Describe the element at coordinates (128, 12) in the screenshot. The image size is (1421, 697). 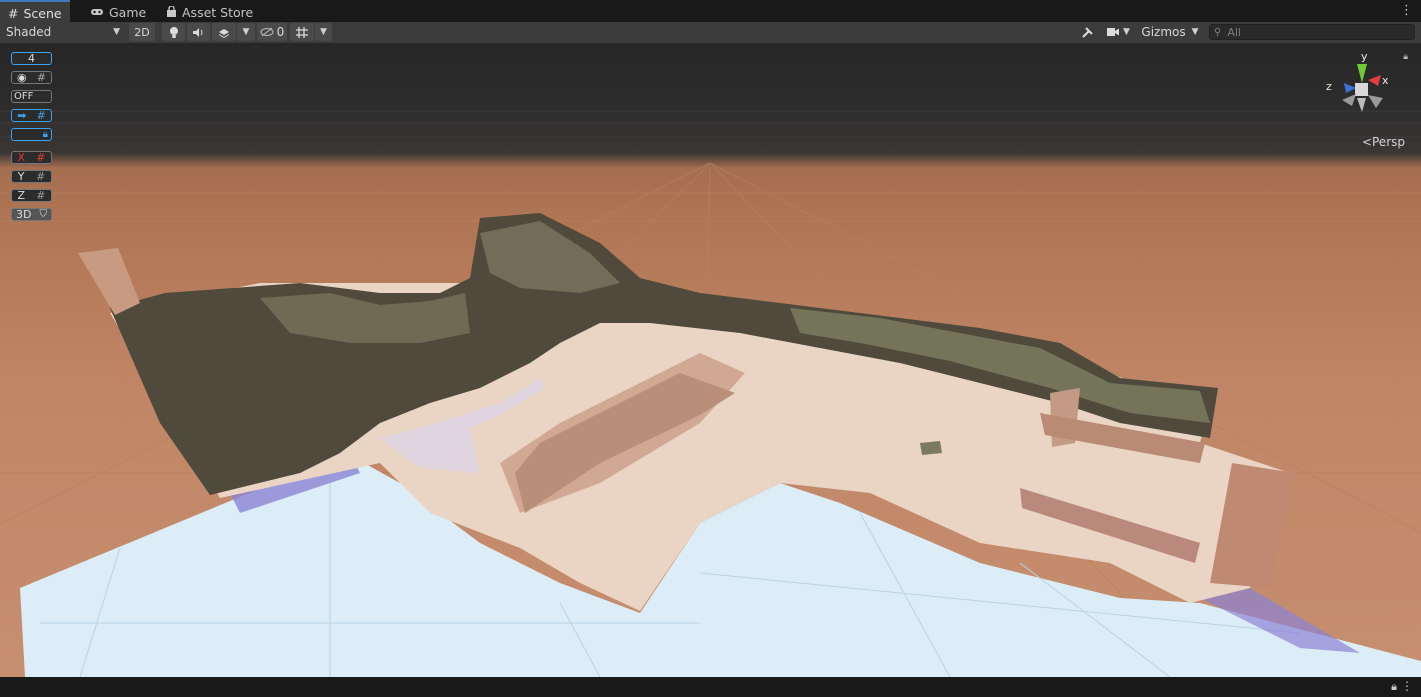
I see `tab-game-label: Game` at that location.